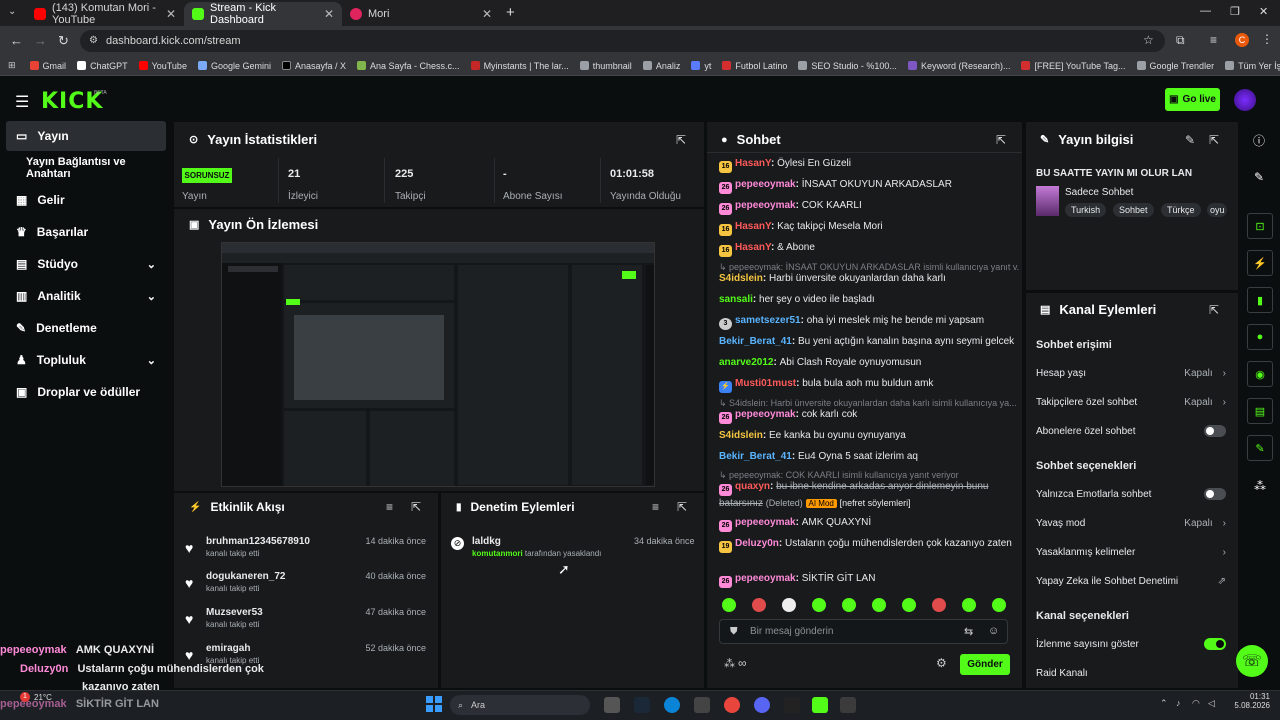 This screenshot has width=1280, height=720. Describe the element at coordinates (47, 66) in the screenshot. I see `bookmark: Gmail` at that location.